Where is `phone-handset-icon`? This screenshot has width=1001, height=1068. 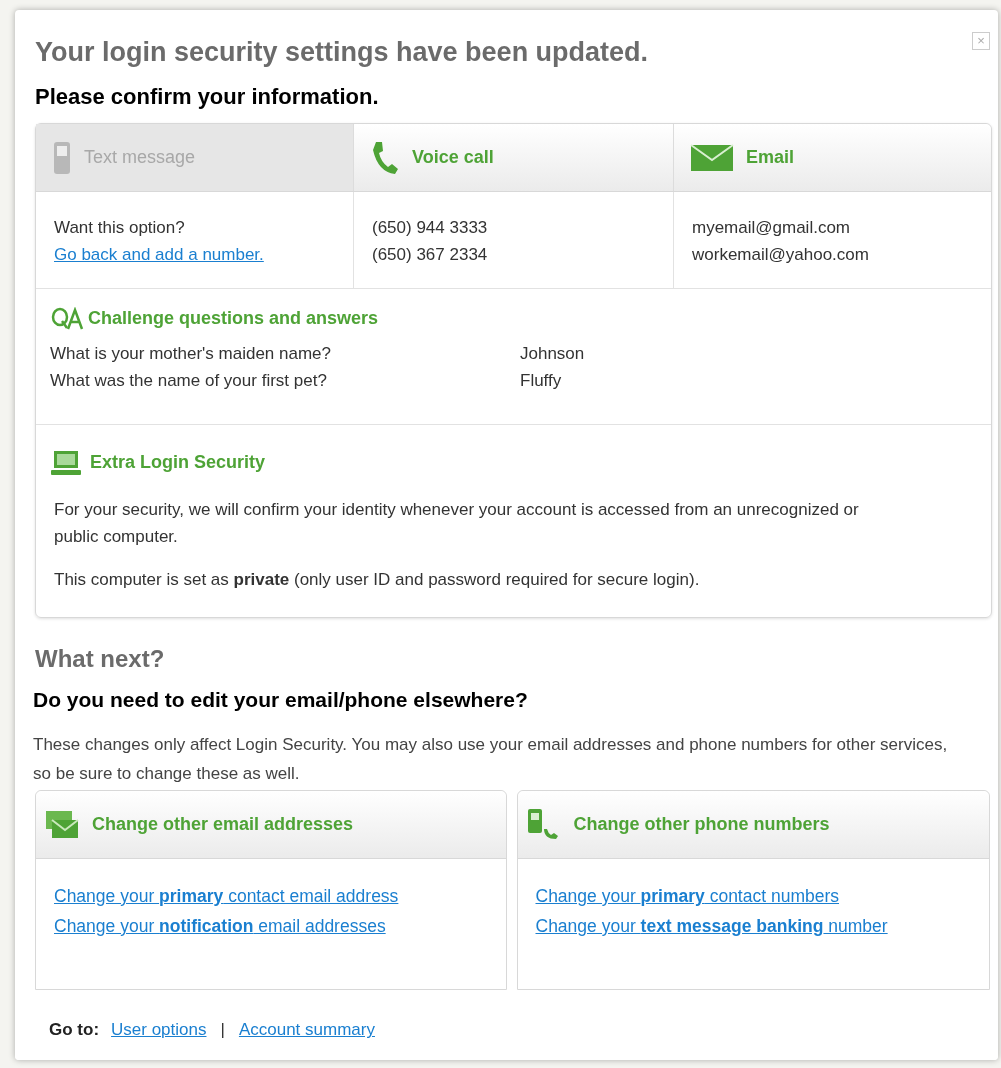 phone-handset-icon is located at coordinates (385, 157).